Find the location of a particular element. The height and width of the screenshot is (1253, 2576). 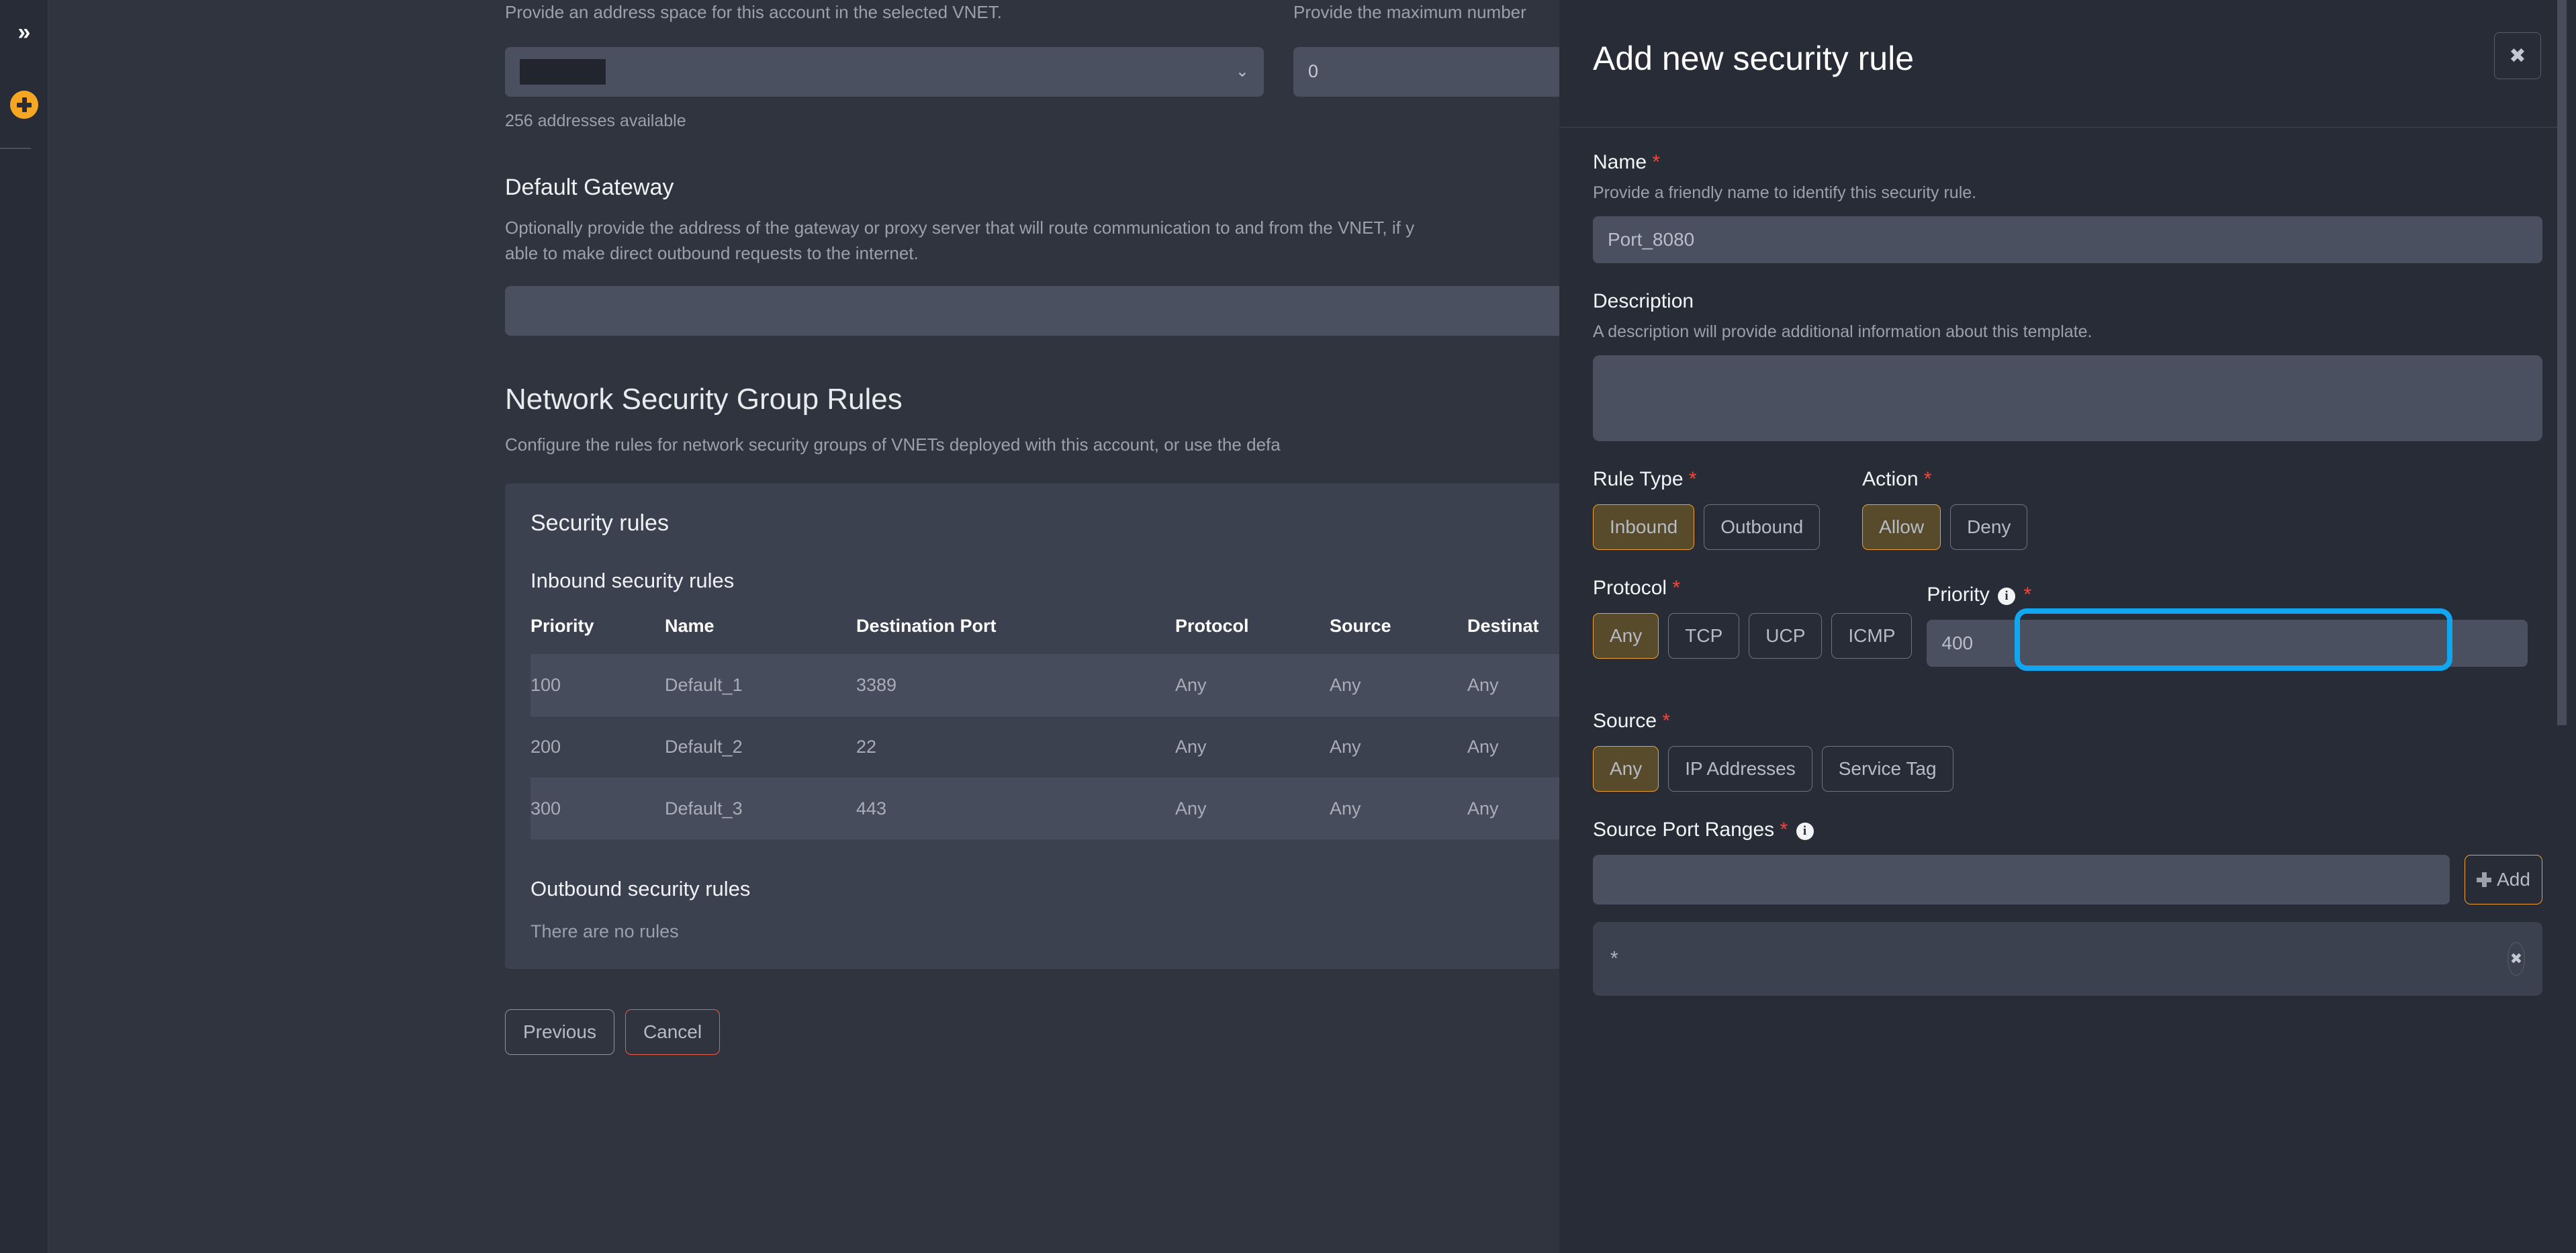

cell-priority: 100 is located at coordinates (598, 685).